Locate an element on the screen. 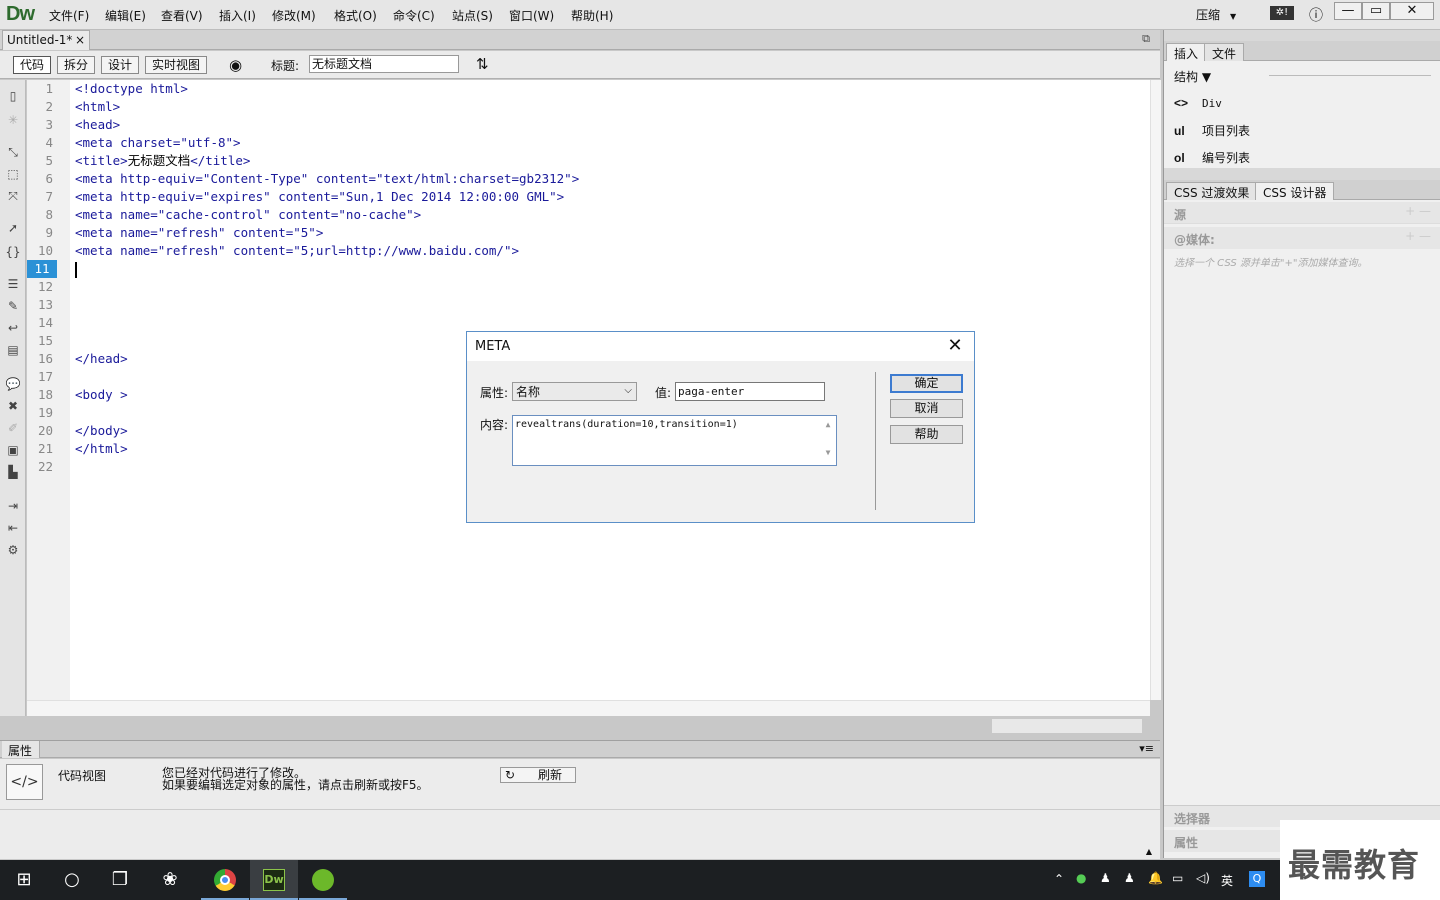 Image resolution: width=1440 pixels, height=900 pixels. title-input: 无标题文档 is located at coordinates (384, 64).